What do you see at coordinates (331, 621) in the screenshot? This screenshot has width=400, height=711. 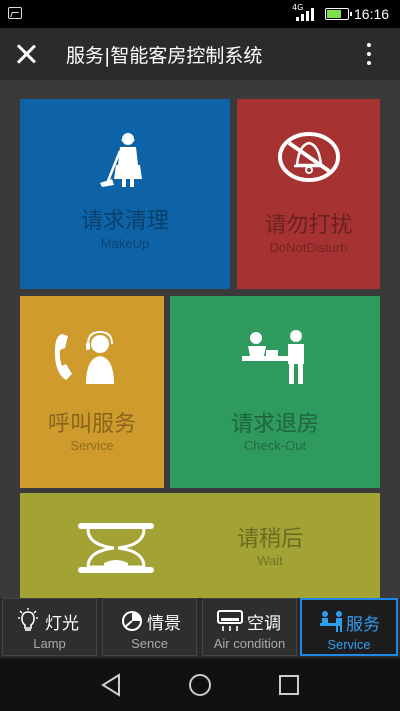 I see `service-people-icon` at bounding box center [331, 621].